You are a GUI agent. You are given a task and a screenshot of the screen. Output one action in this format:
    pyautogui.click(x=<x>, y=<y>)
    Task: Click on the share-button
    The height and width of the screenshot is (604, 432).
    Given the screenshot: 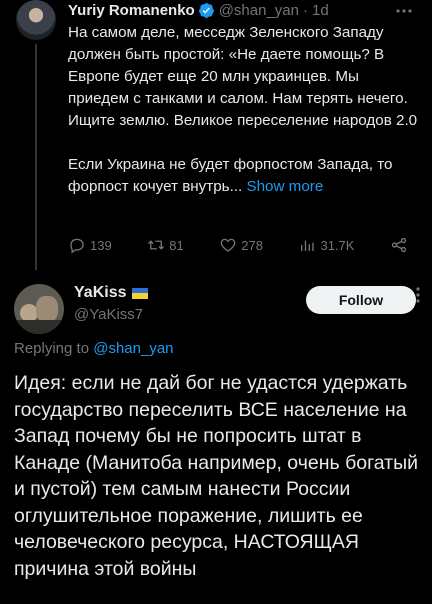 What is the action you would take?
    pyautogui.click(x=399, y=245)
    